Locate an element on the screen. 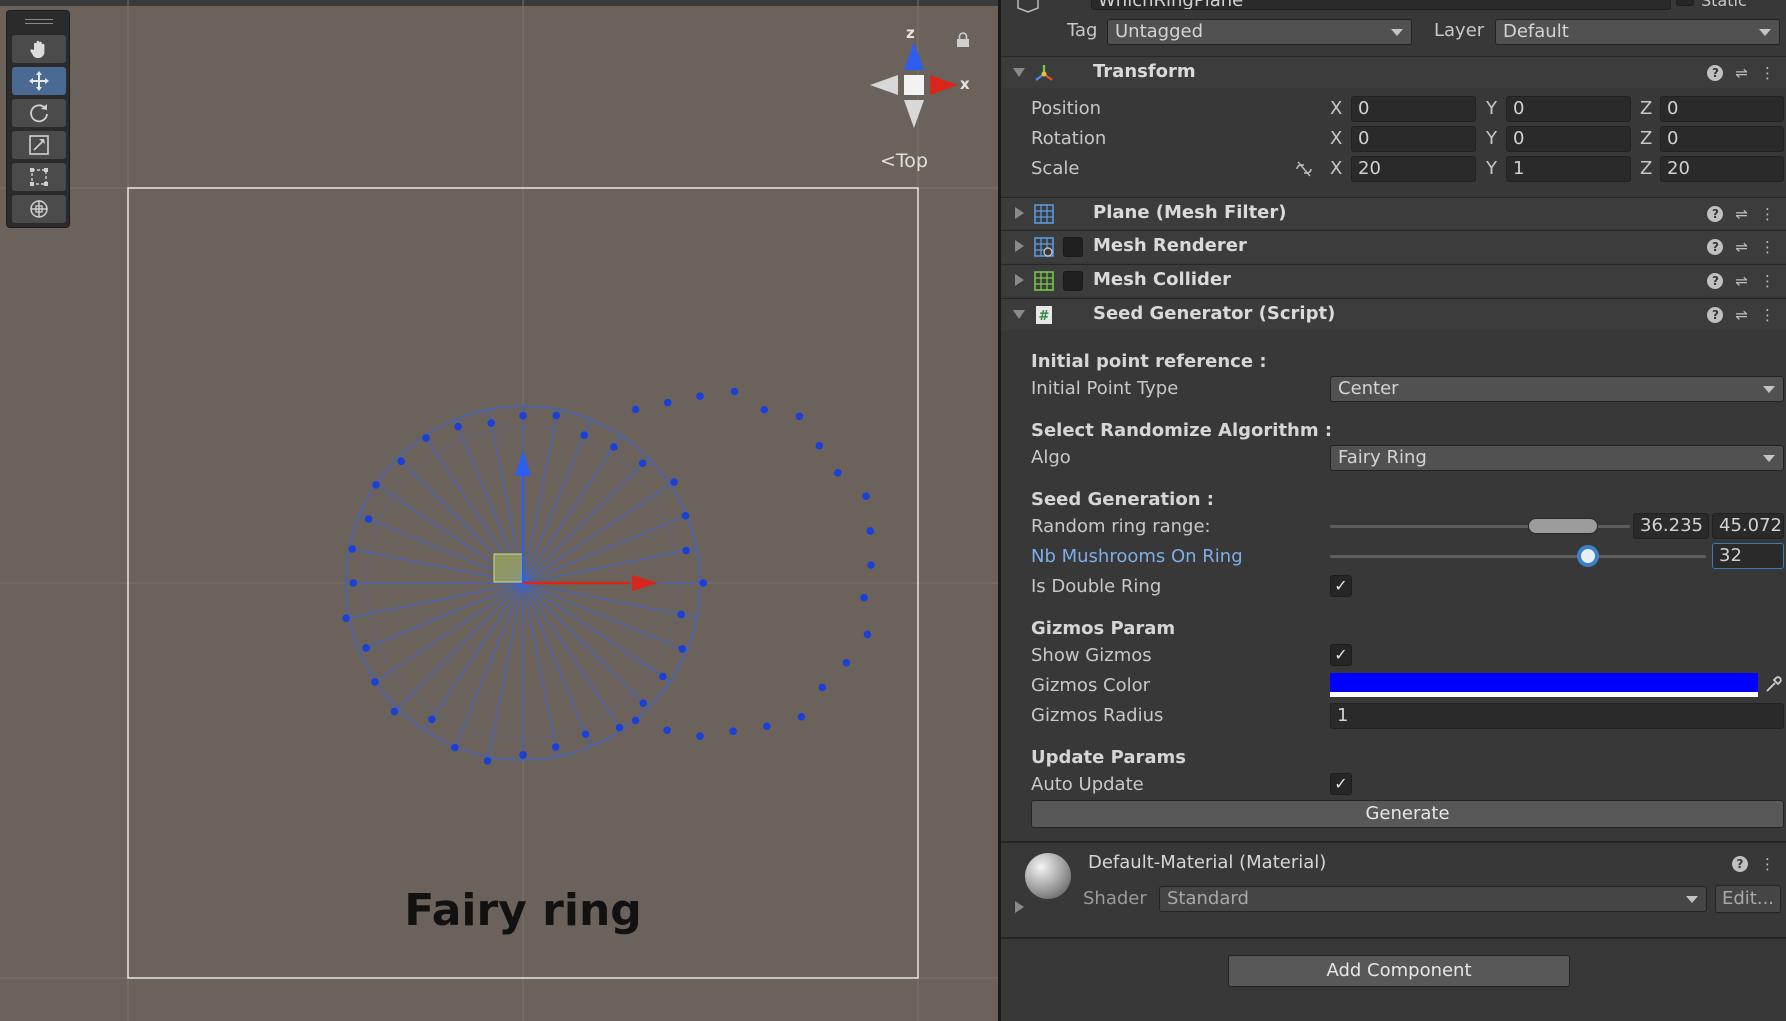 The width and height of the screenshot is (1786, 1021). hand-icon is located at coordinates (37, 49).